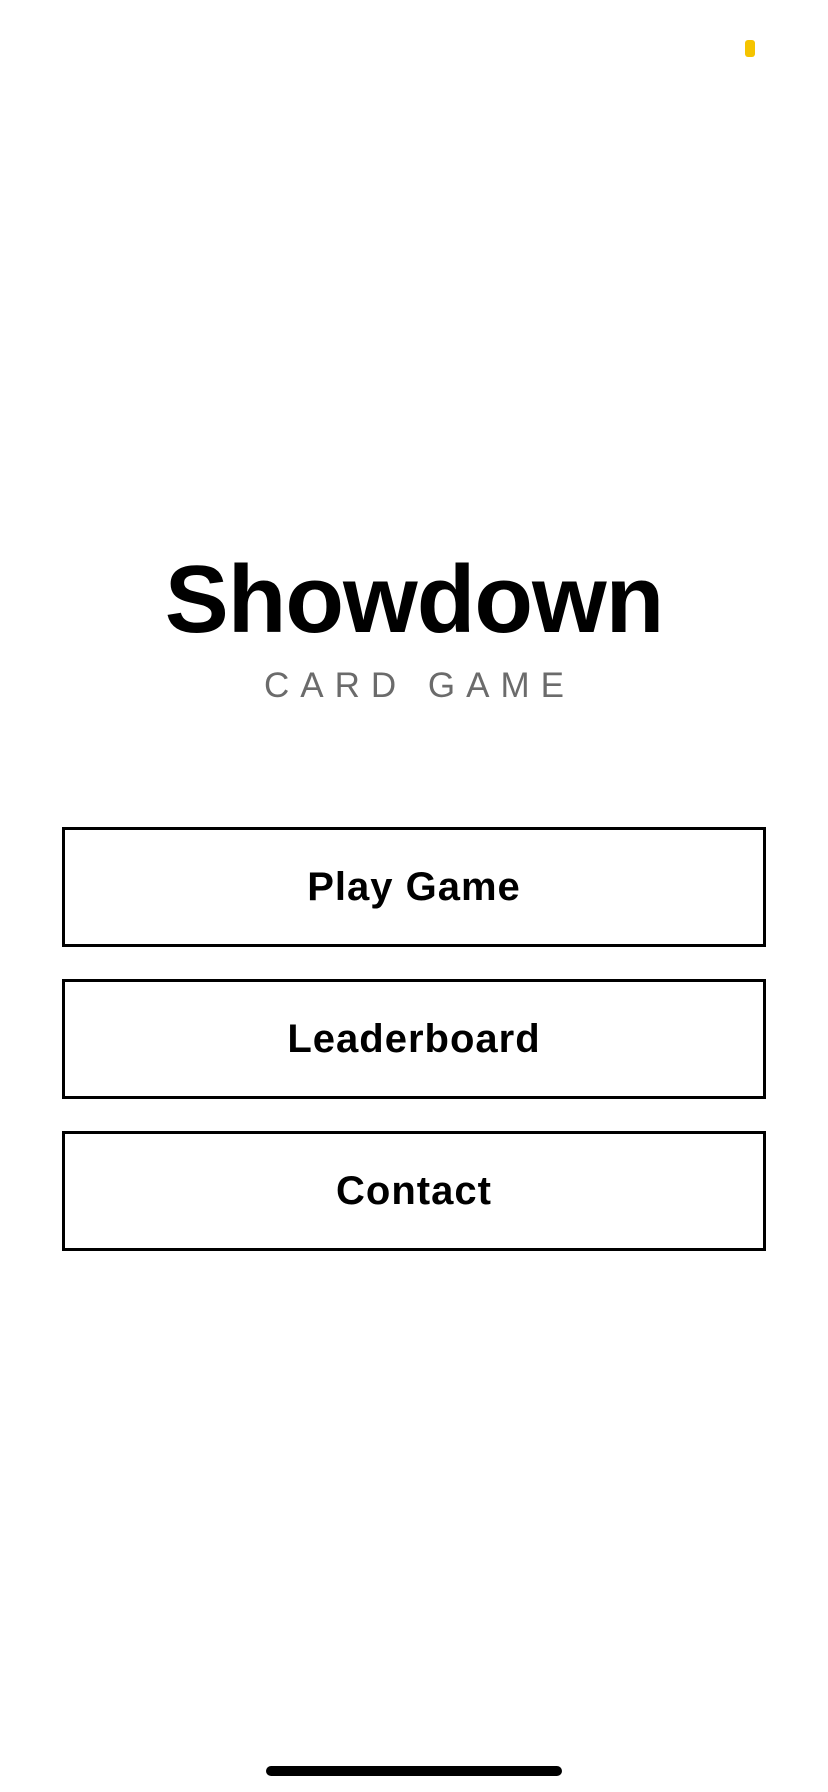 This screenshot has height=1792, width=828. Describe the element at coordinates (750, 48) in the screenshot. I see `status-indicator` at that location.